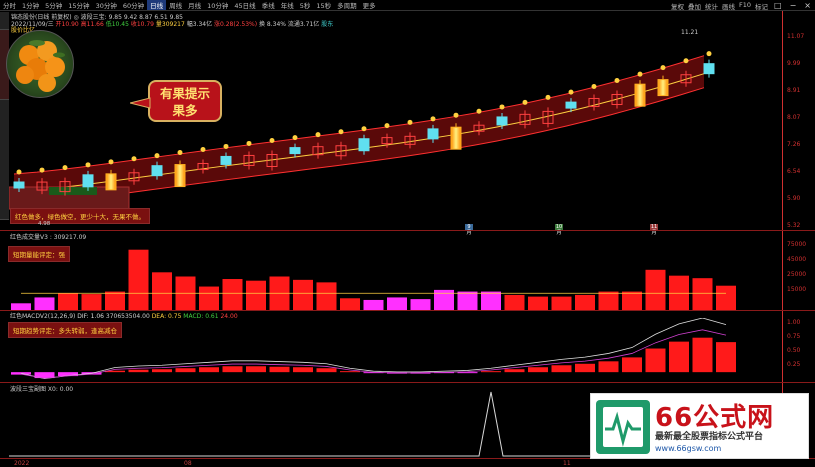 The image size is (815, 467). Describe the element at coordinates (797, 259) in the screenshot. I see `y-tick-label: 45000` at that location.